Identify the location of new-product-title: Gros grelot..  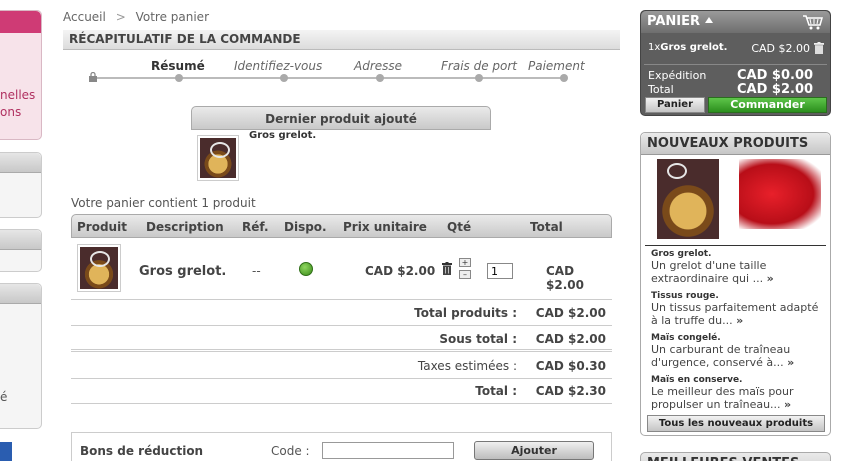
(738, 254).